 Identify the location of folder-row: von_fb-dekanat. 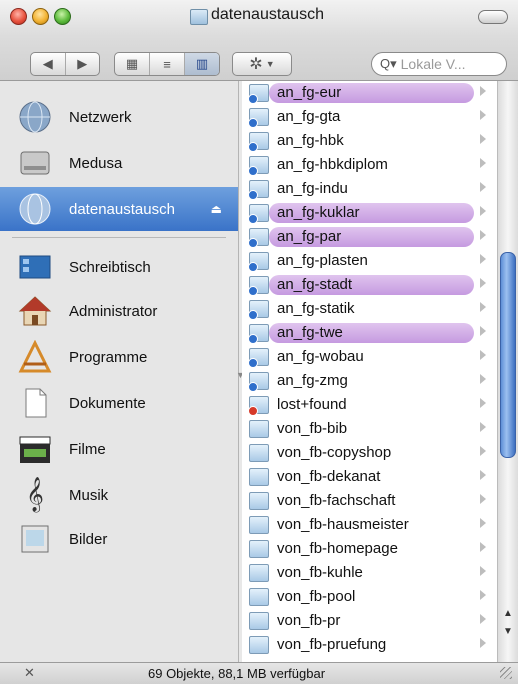
(370, 477).